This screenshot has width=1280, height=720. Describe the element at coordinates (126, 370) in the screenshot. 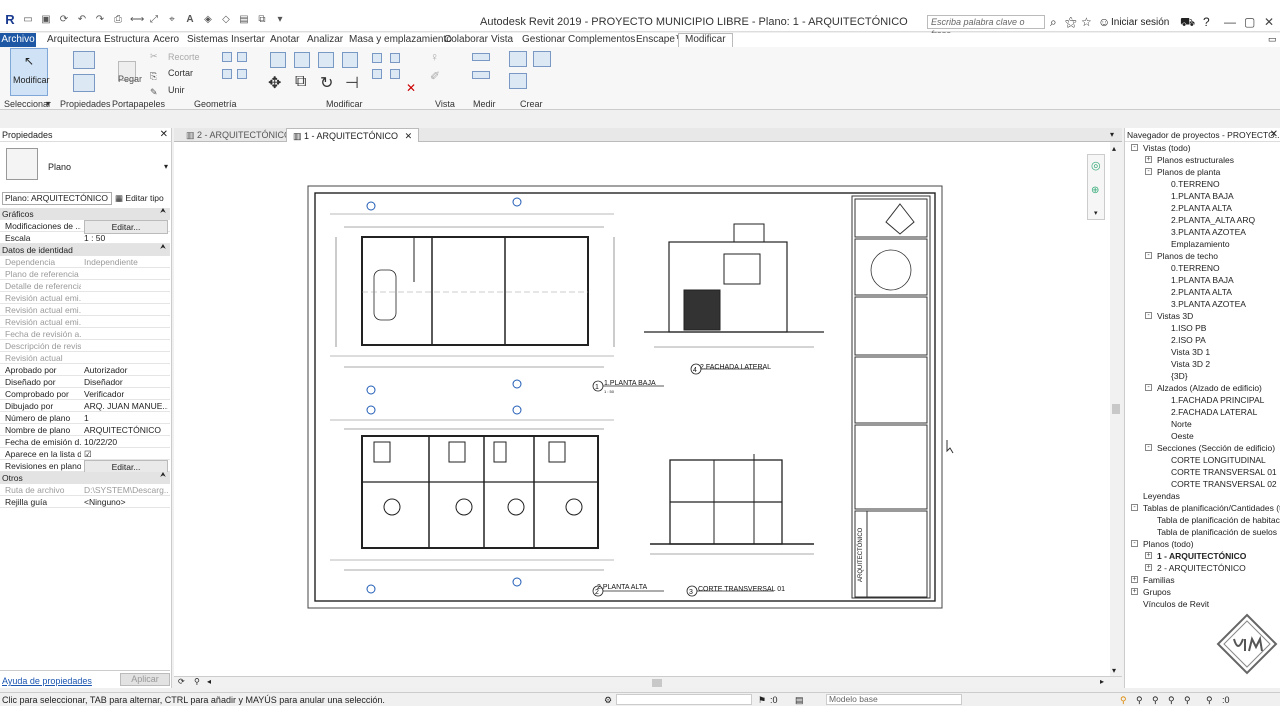

I see `property-value: Autorizador` at that location.